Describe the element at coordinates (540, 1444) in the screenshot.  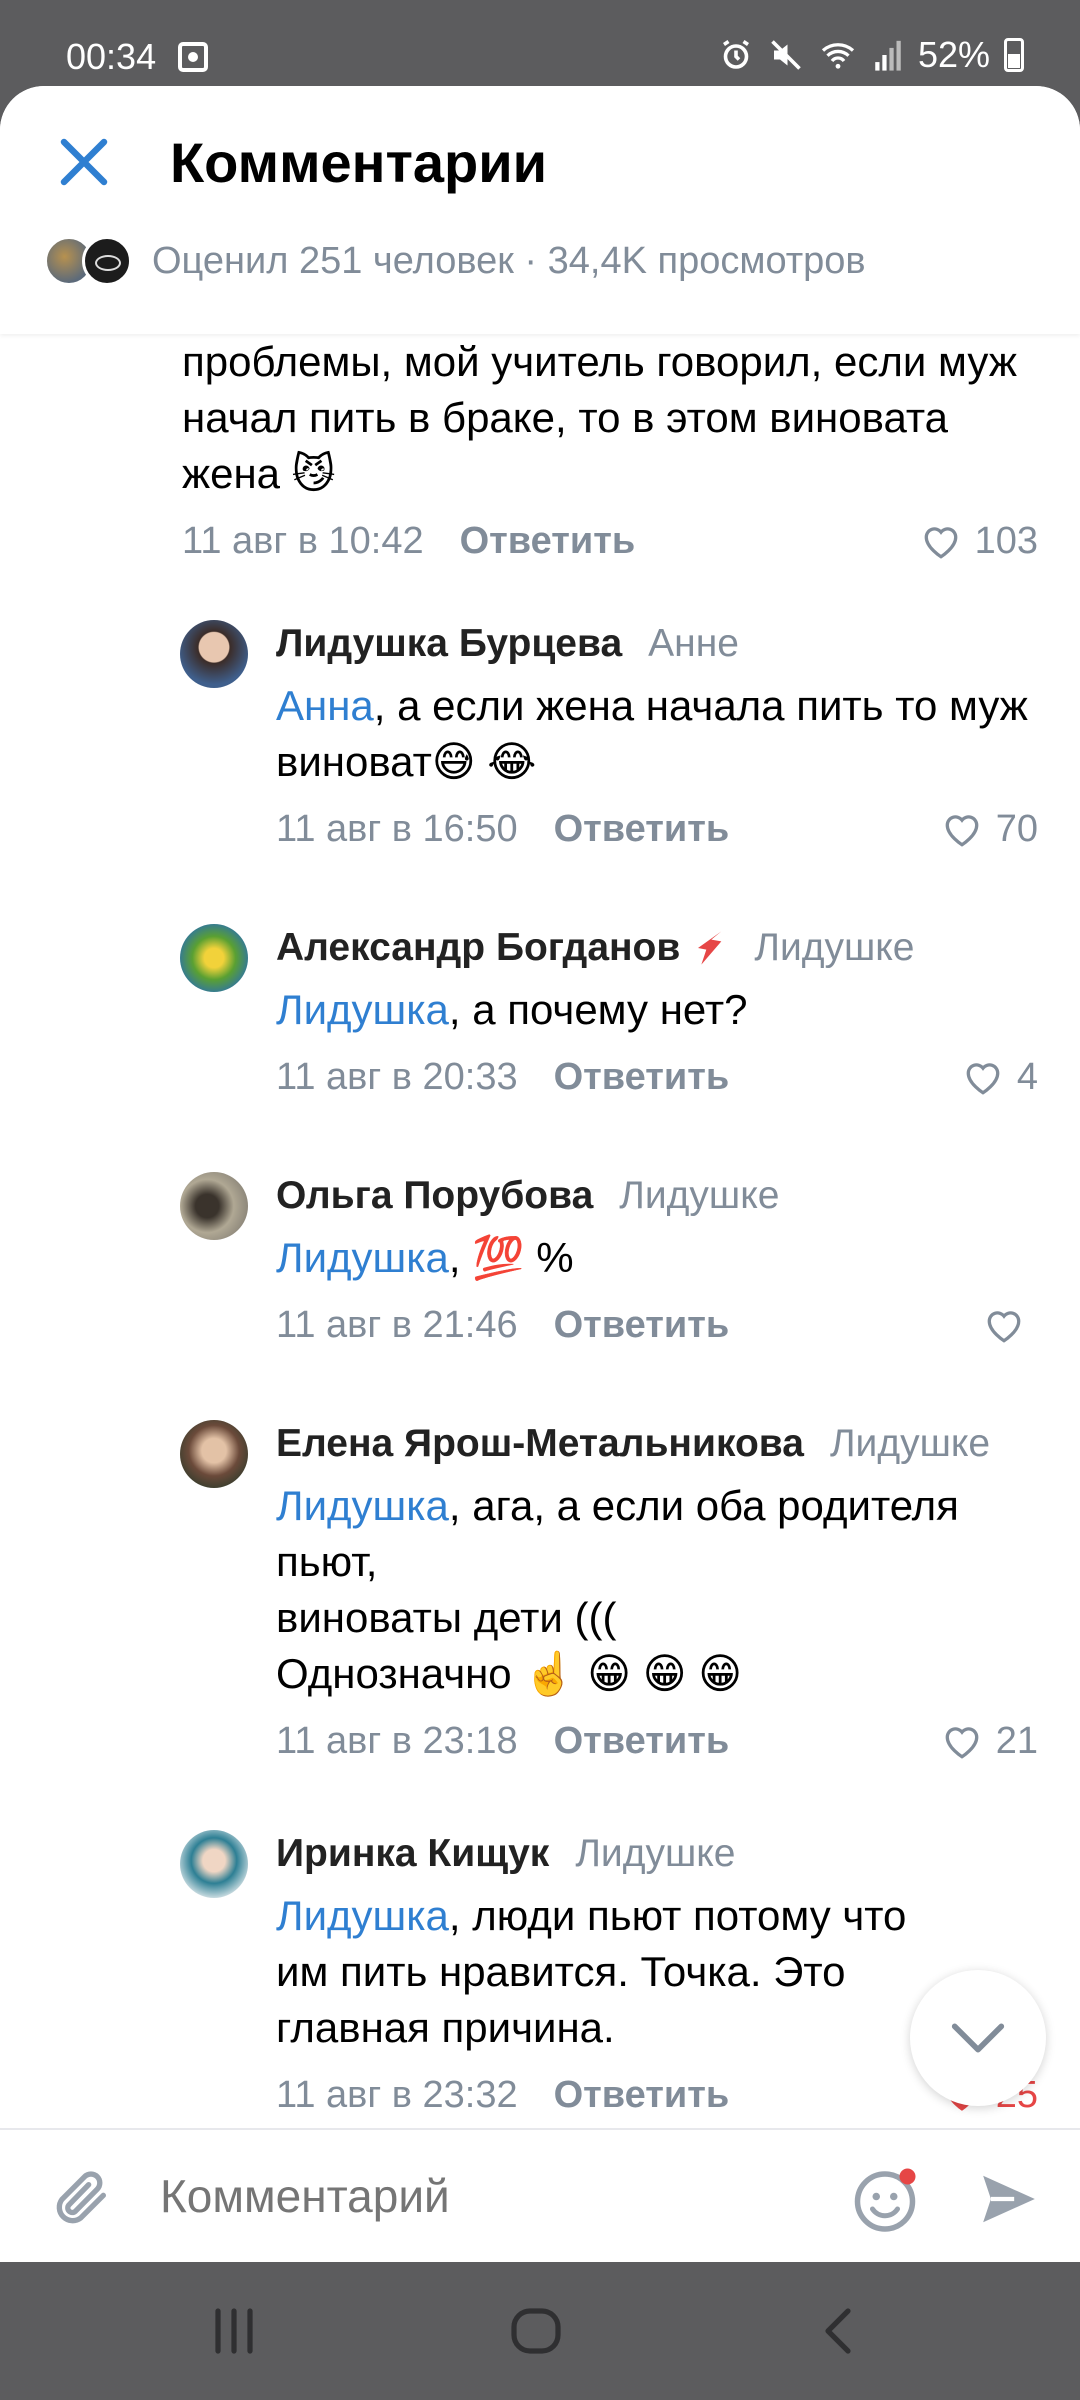
I see `author-name: Елена Ярош-Метальникова` at that location.